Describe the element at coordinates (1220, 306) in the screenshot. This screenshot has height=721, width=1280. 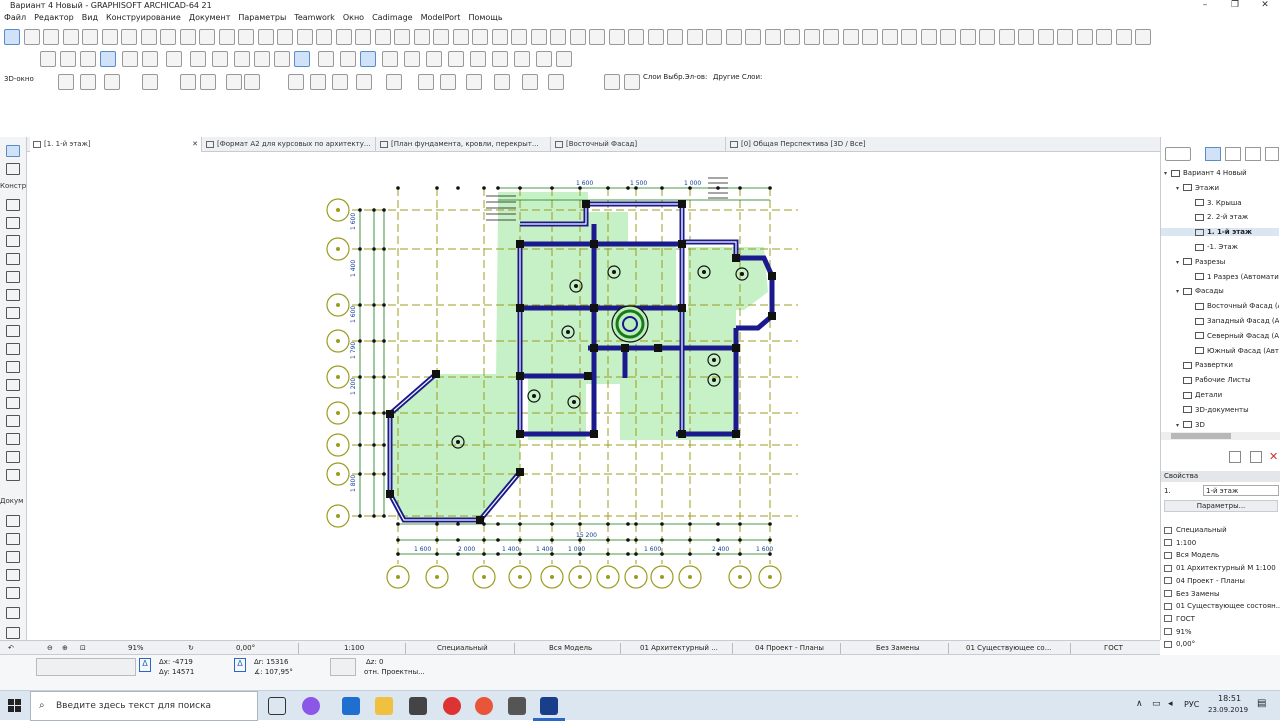
I see `navigator-item: Восточный Фасад (А` at that location.